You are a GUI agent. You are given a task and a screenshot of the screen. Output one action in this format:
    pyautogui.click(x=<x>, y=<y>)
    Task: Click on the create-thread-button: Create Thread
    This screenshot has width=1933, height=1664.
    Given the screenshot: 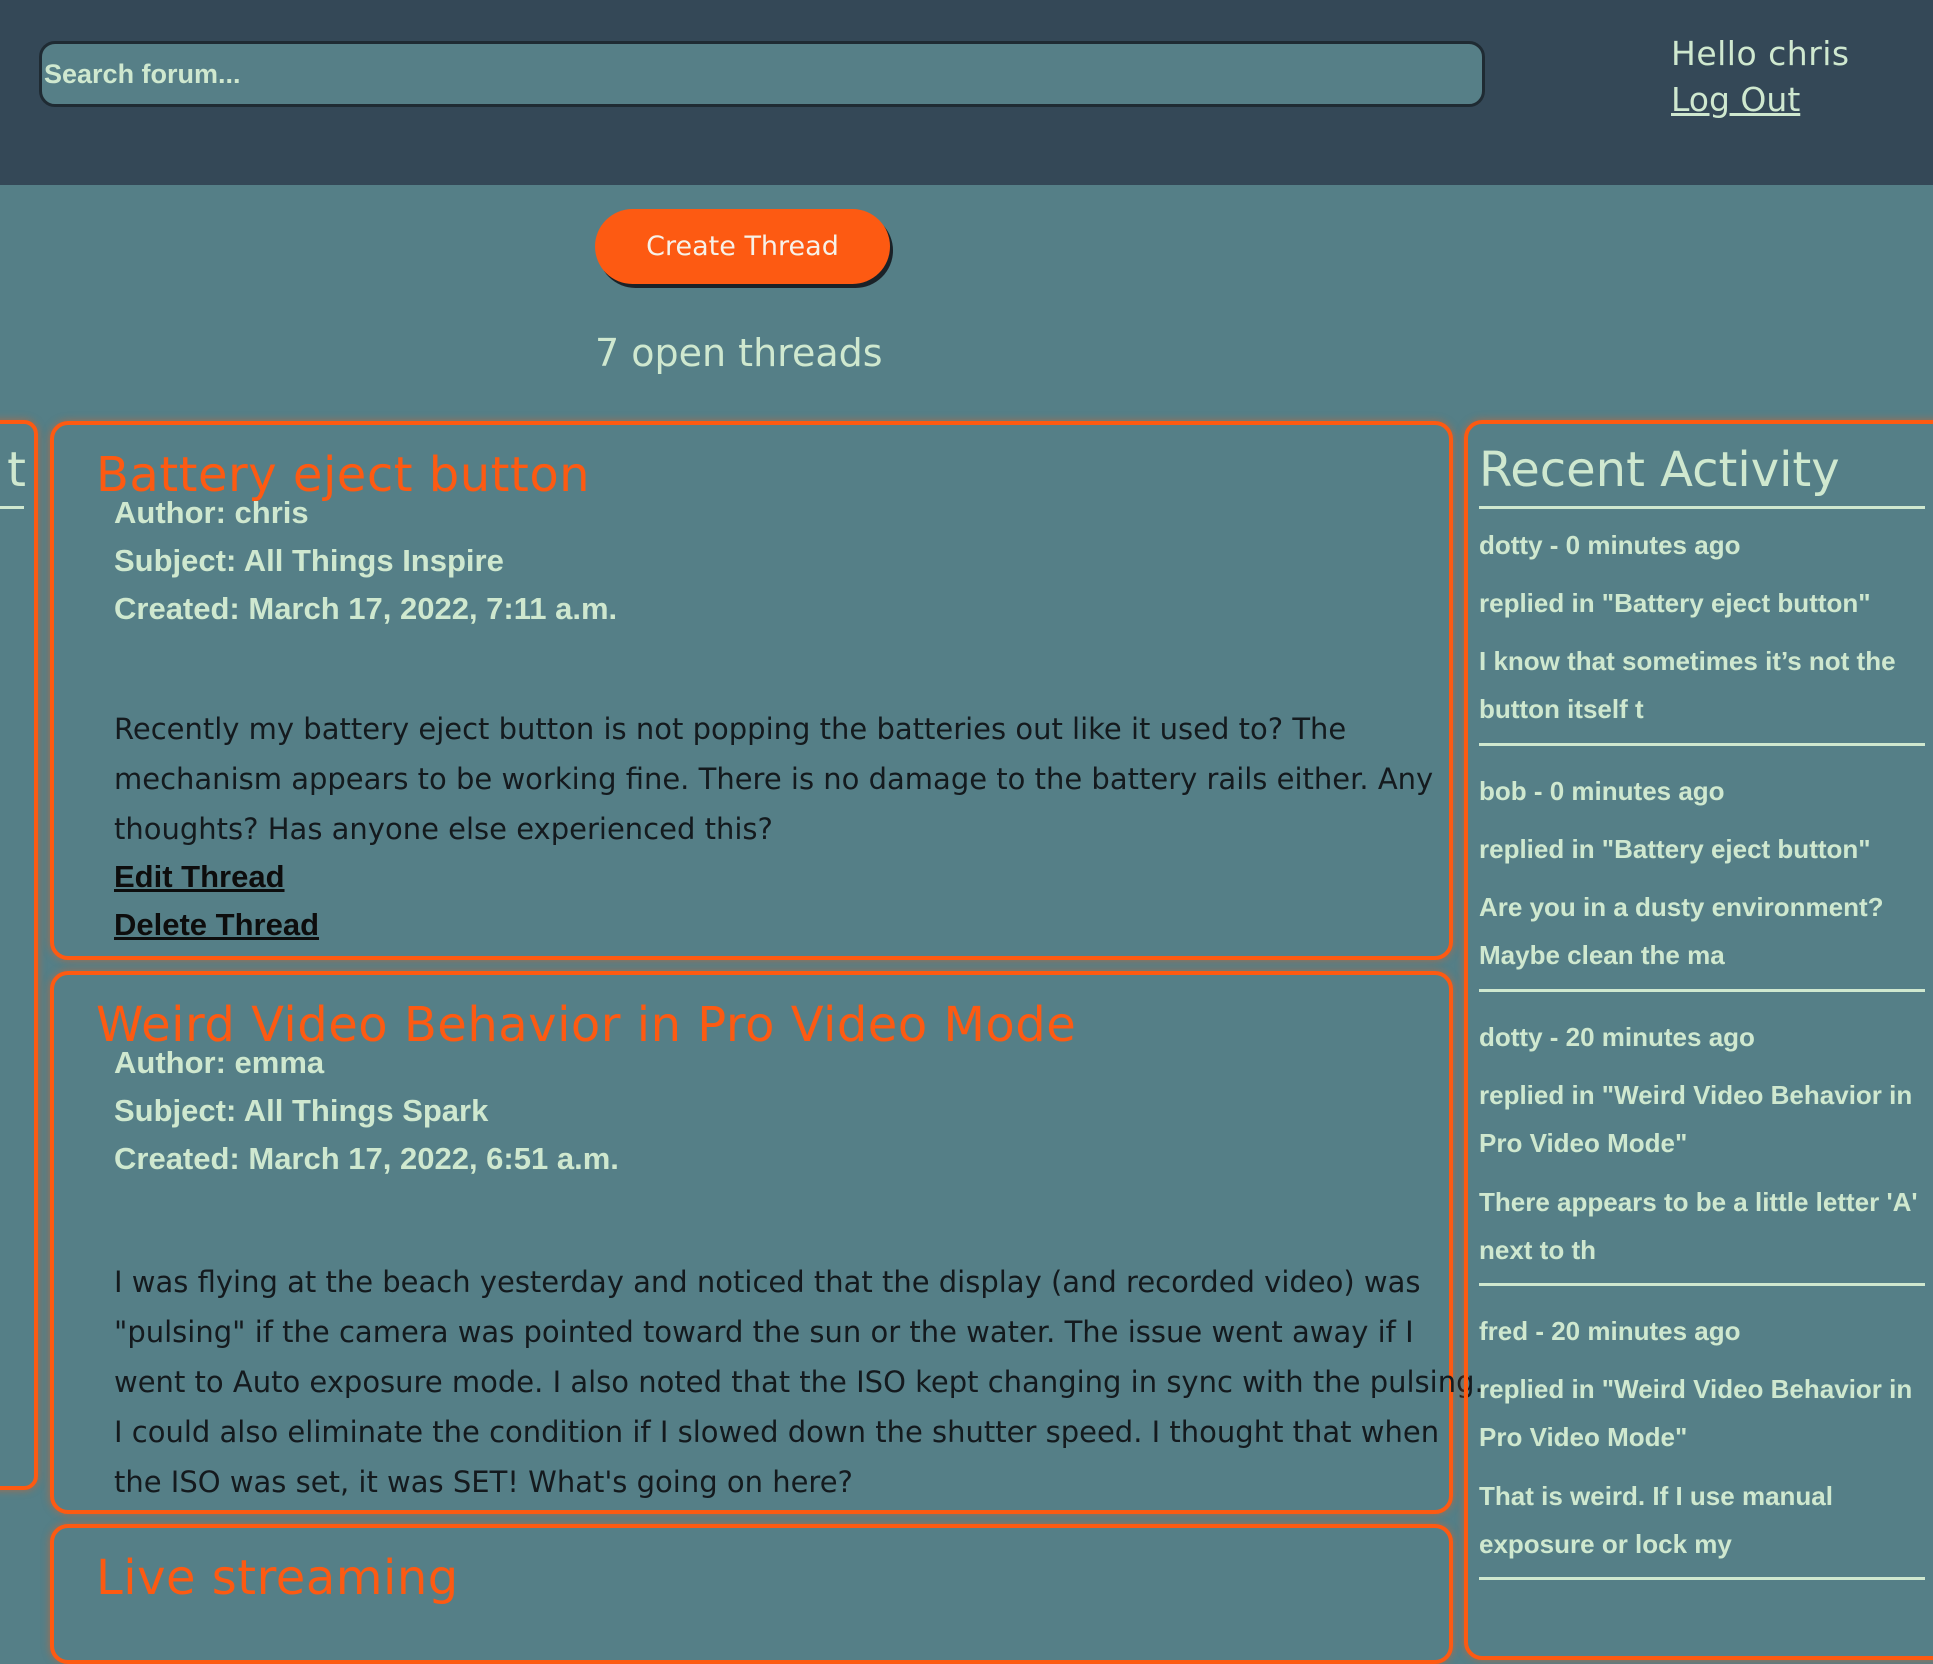 What is the action you would take?
    pyautogui.click(x=742, y=246)
    